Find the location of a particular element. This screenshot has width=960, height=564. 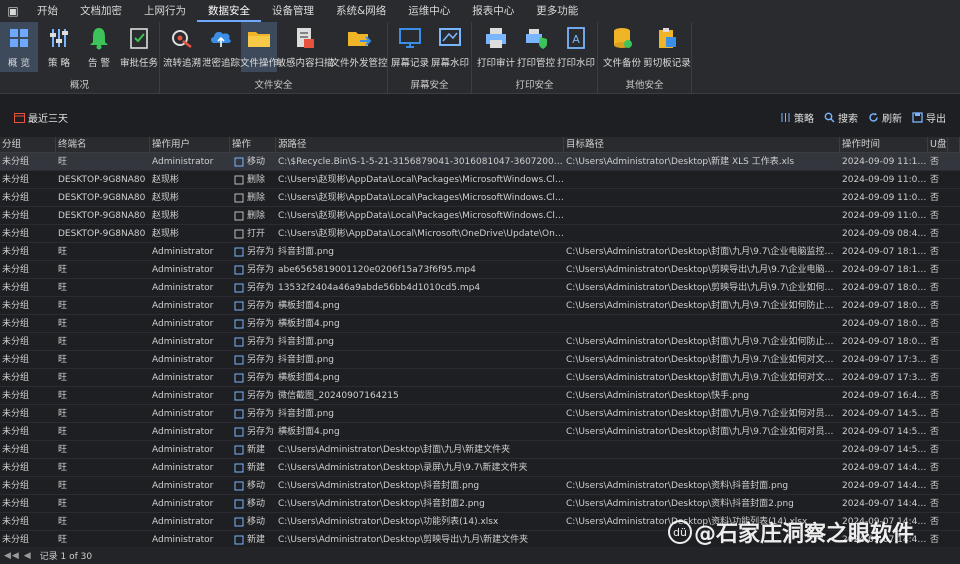

printer-shield-icon is located at coordinates (536, 39).